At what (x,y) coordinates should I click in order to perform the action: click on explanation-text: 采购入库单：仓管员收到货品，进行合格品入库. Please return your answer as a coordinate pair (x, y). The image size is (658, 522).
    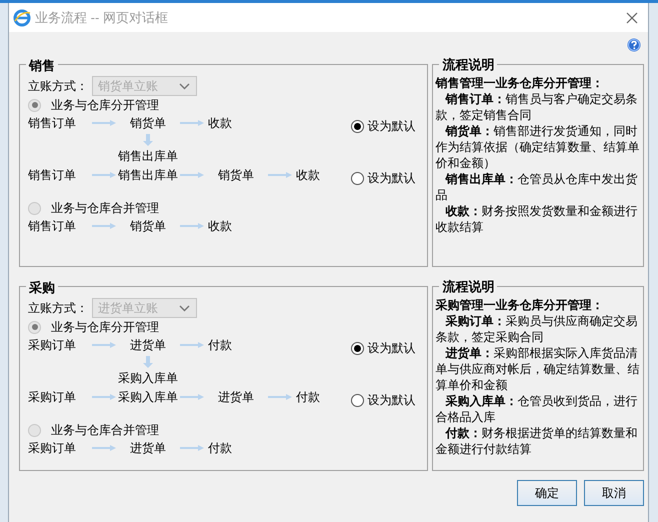
    Looking at the image, I should click on (536, 409).